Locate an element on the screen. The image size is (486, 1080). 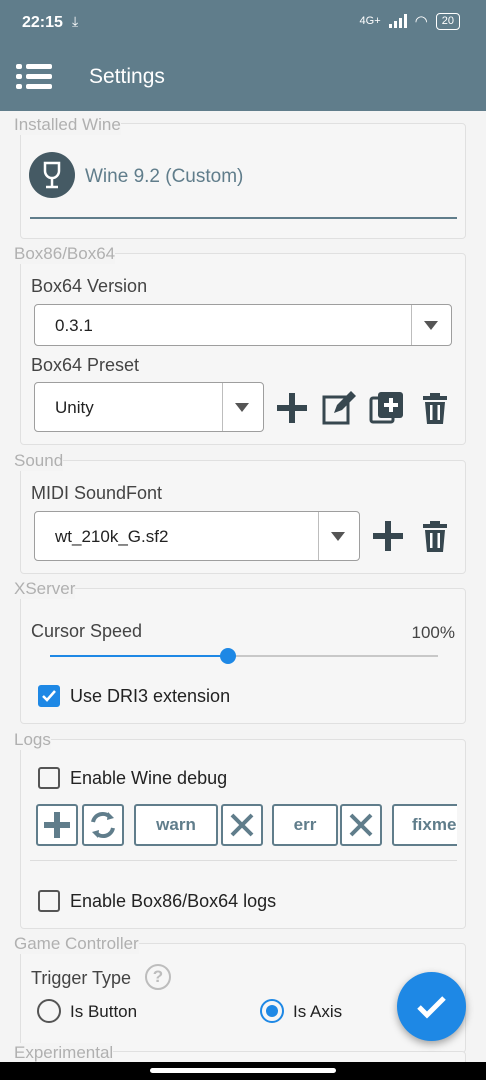
add-soundfont-button is located at coordinates (388, 536).